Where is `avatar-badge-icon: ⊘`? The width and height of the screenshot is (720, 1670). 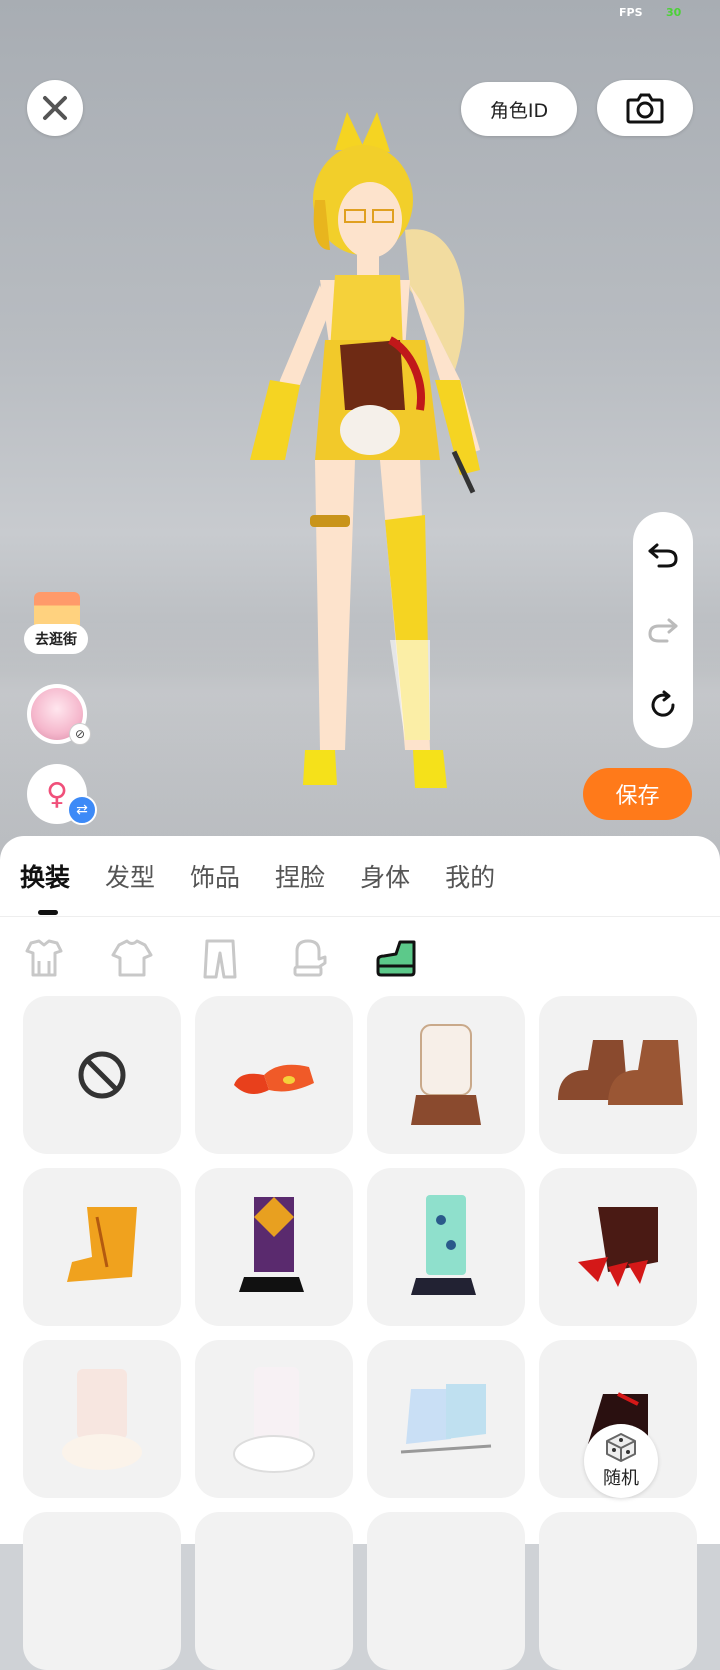
avatar-badge-icon: ⊘ is located at coordinates (80, 734).